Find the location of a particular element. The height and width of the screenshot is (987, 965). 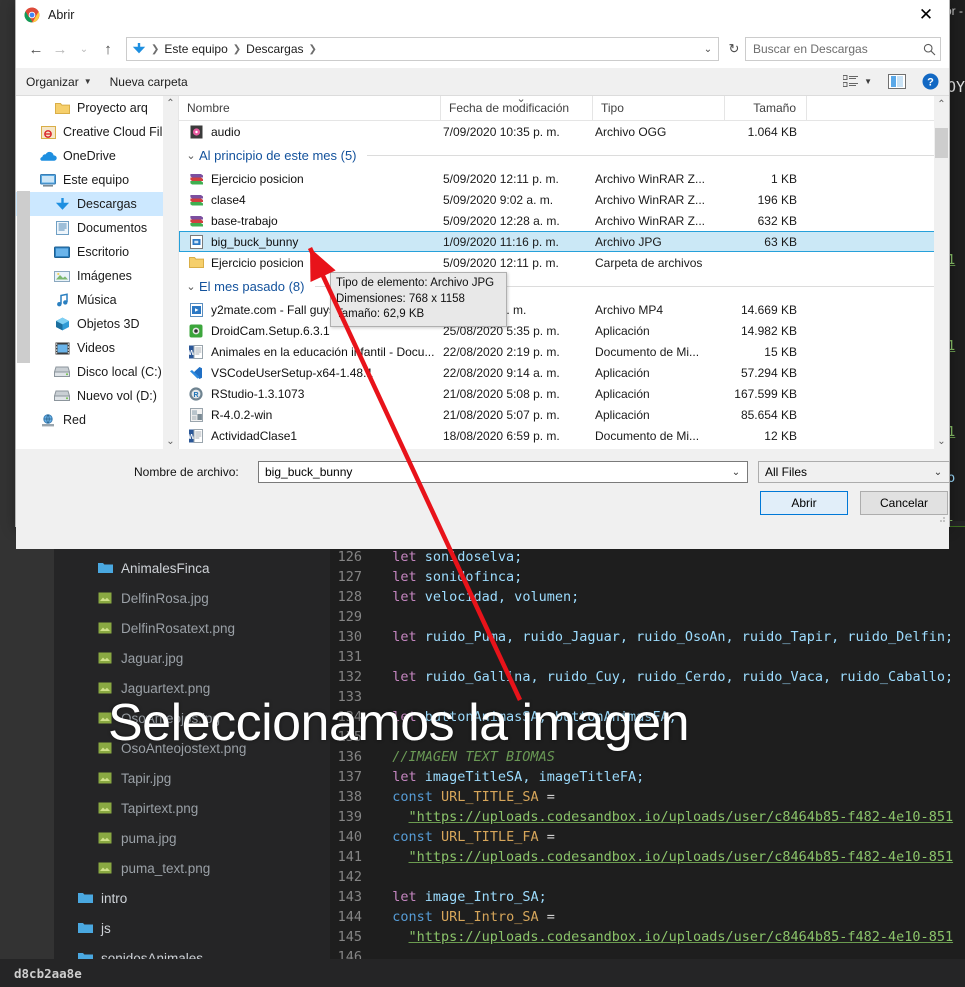

dialog-toolbar: Organizar ▼ Nueva carpeta ▼ ? is located at coordinates (482, 82).